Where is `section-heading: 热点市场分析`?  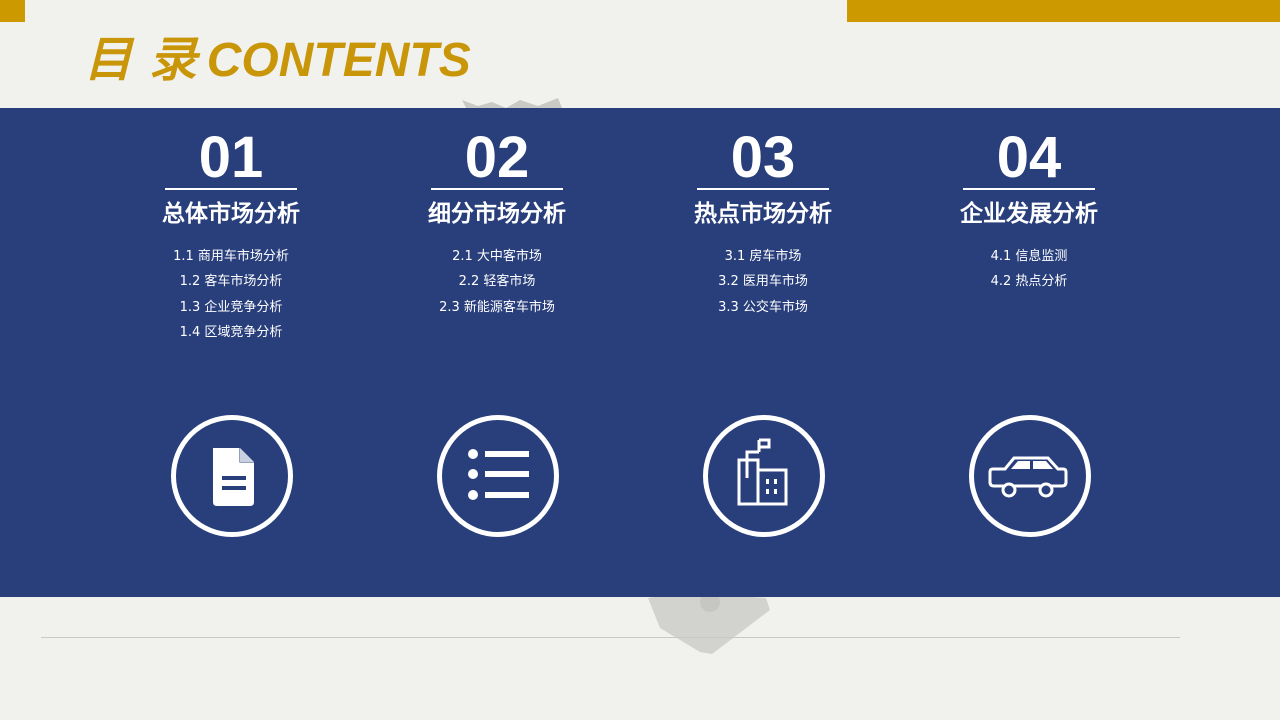
section-heading: 热点市场分析 is located at coordinates (763, 214).